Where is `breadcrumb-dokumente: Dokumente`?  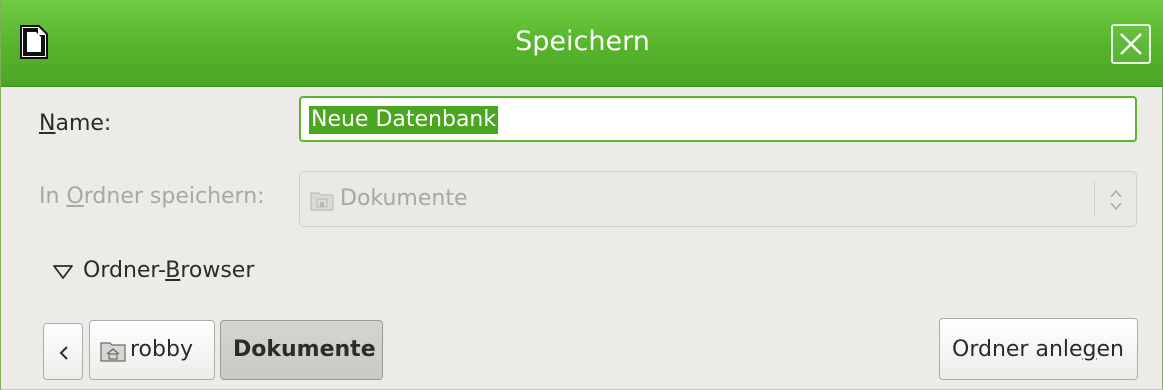 breadcrumb-dokumente: Dokumente is located at coordinates (301, 350).